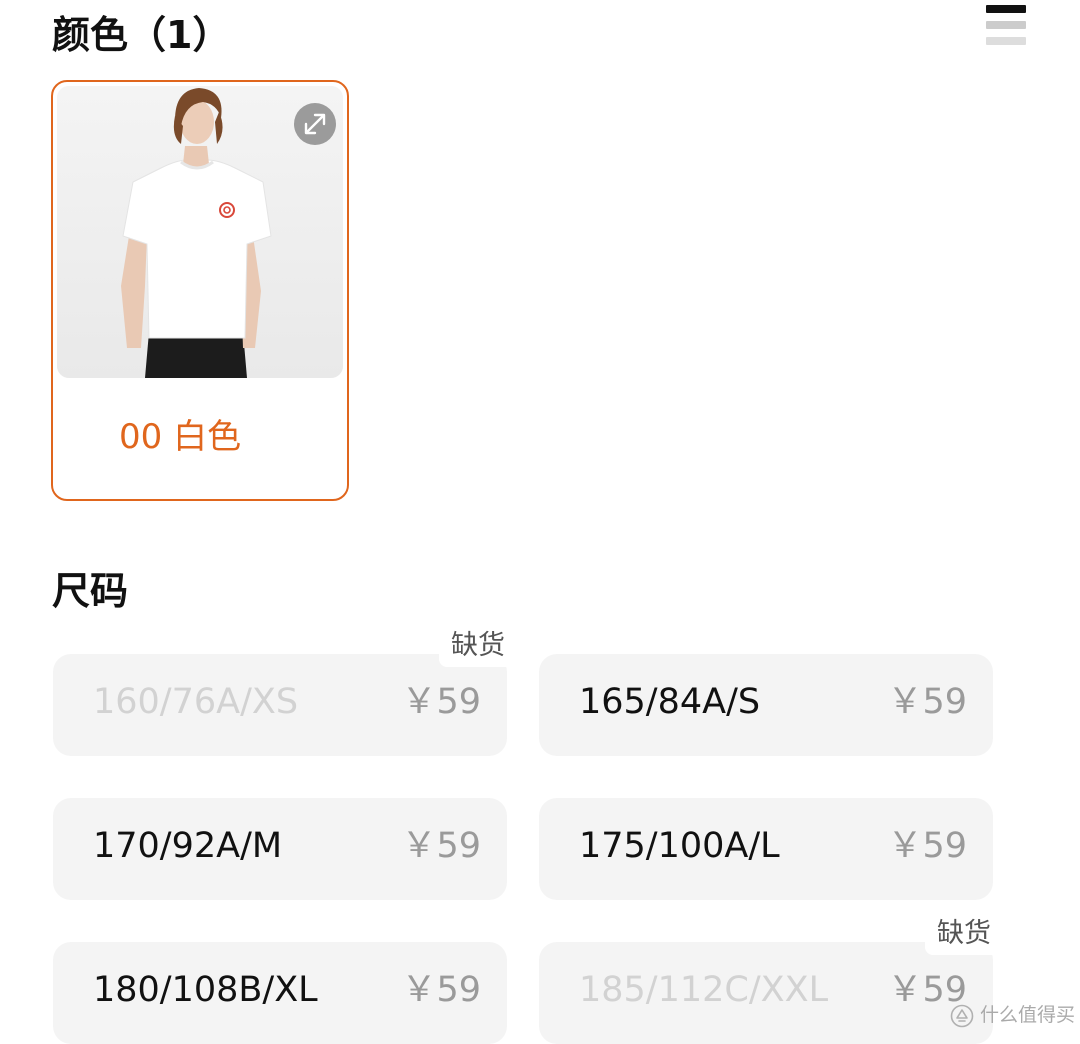 The width and height of the screenshot is (1080, 1044). What do you see at coordinates (200, 232) in the screenshot?
I see `product-image` at bounding box center [200, 232].